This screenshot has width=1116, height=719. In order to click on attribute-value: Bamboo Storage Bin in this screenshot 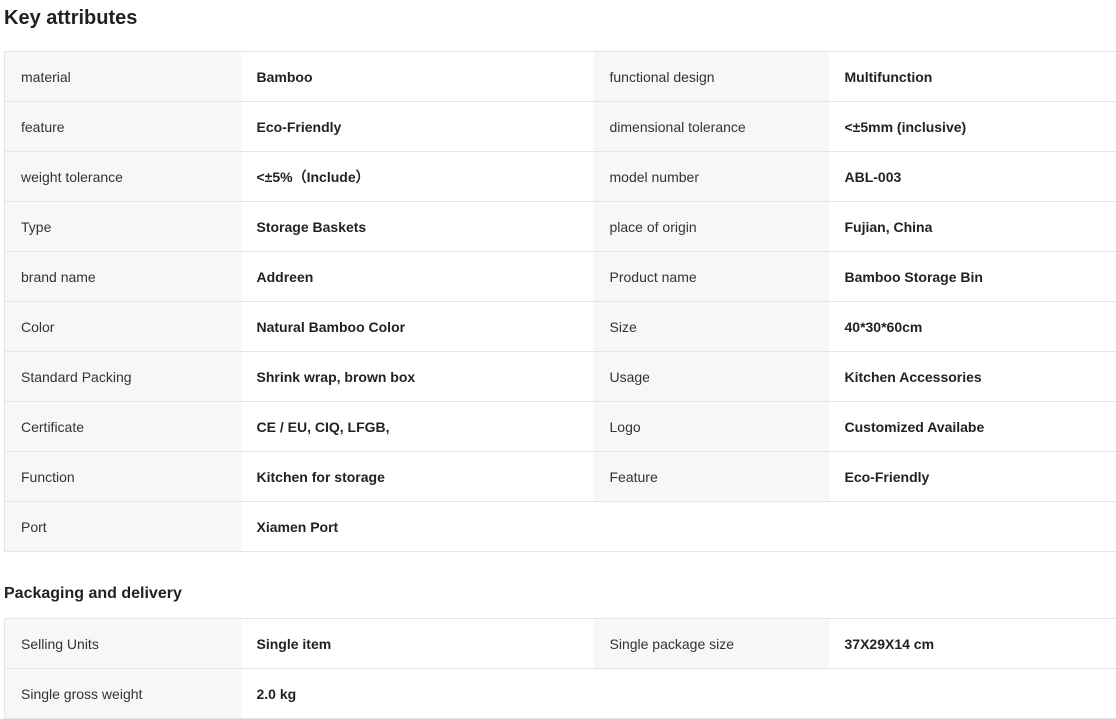, I will do `click(972, 277)`.